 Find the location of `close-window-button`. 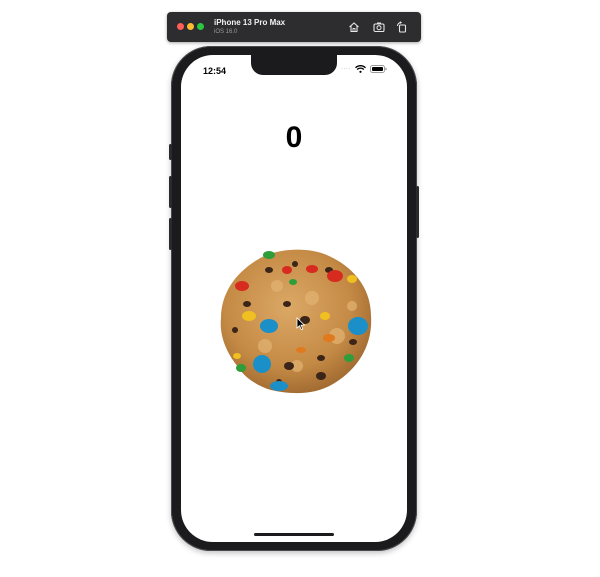

close-window-button is located at coordinates (180, 26).